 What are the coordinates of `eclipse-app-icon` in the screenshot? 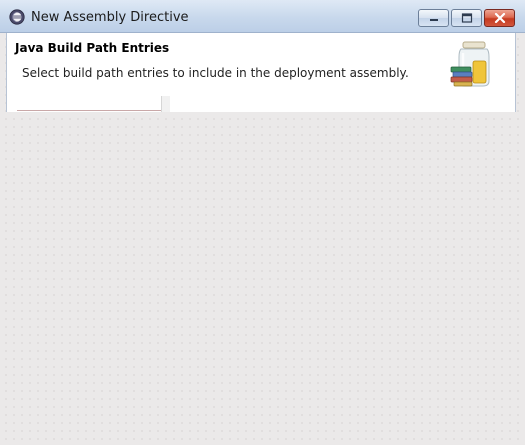 It's located at (17, 17).